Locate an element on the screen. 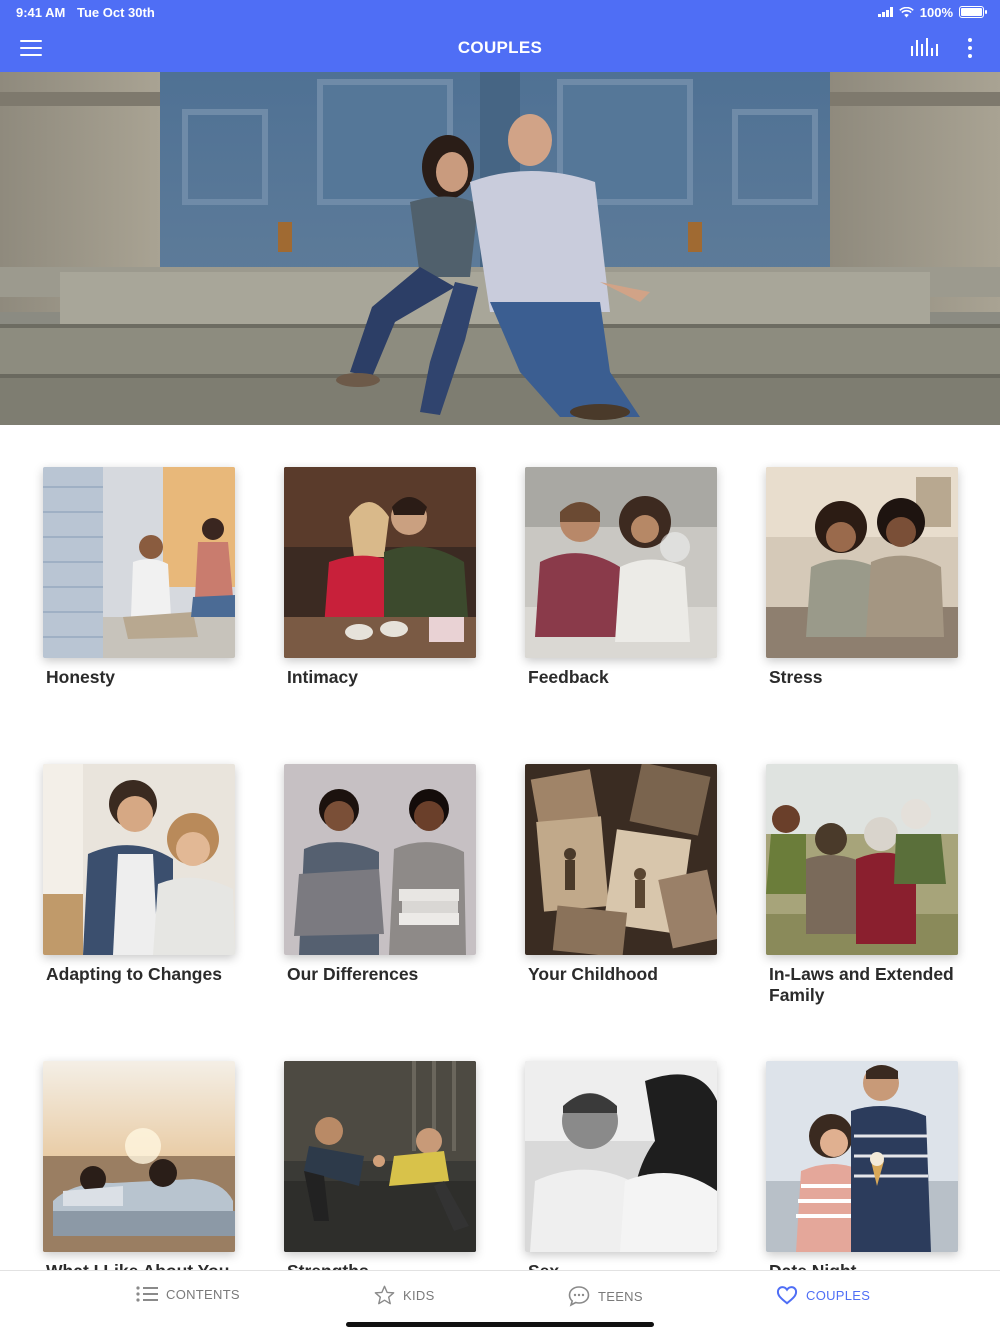  tab-label: KIDS is located at coordinates (419, 1295).